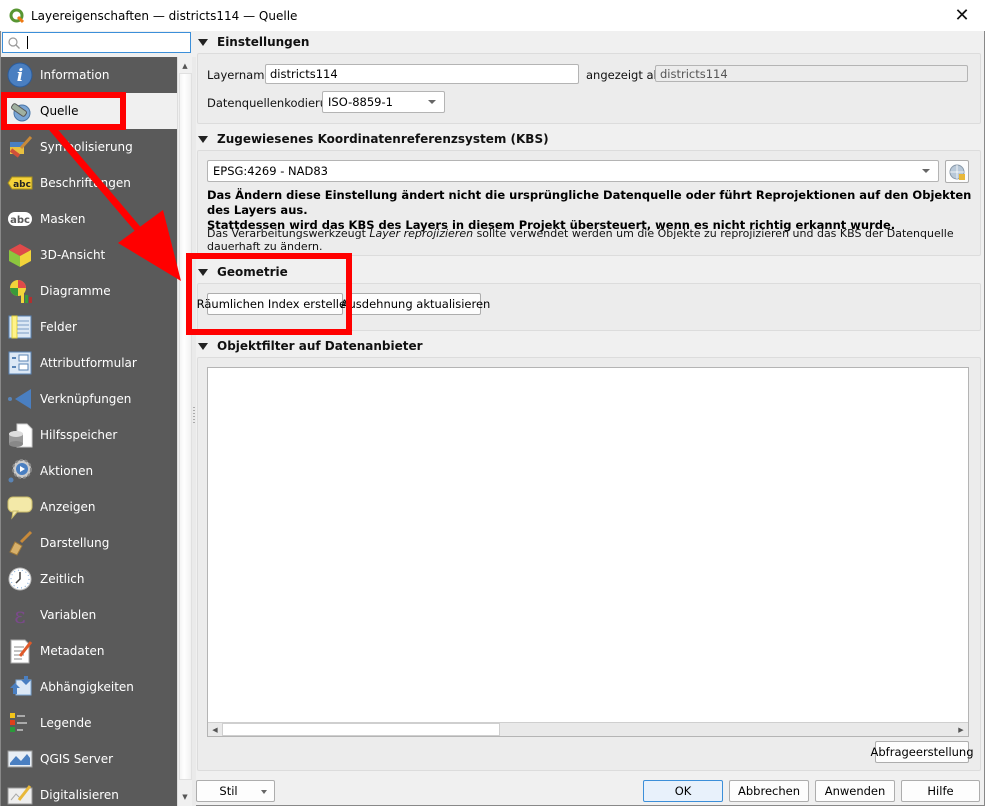  I want to click on update-extent-button: Ausdehnung aktualisieren, so click(415, 304).